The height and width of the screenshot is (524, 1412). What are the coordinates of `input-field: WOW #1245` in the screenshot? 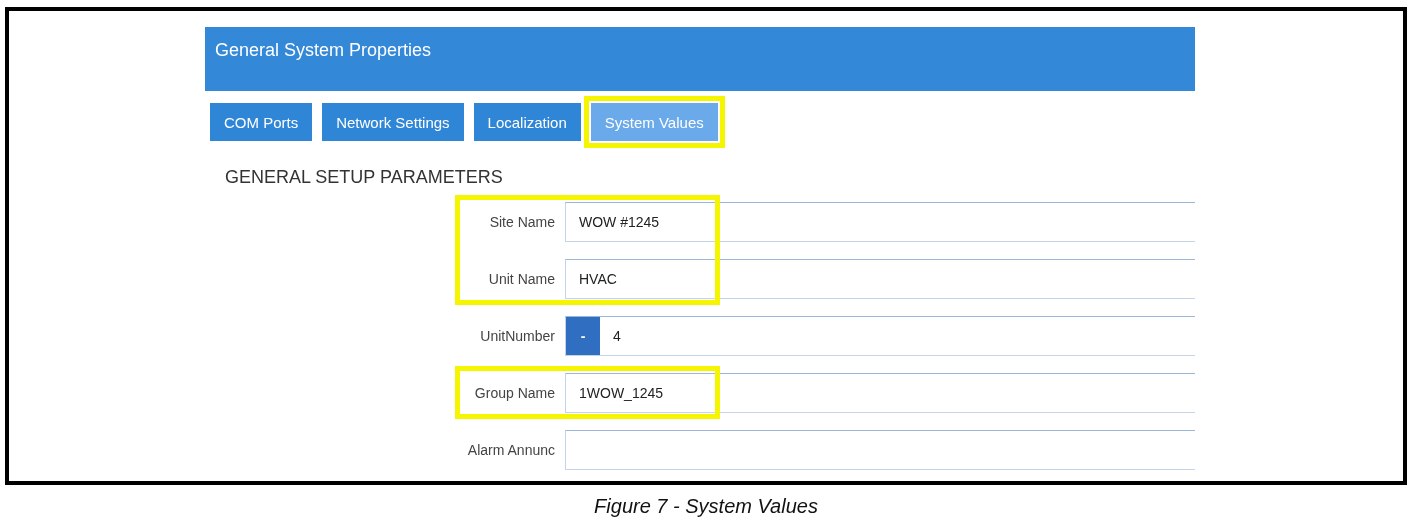 It's located at (880, 221).